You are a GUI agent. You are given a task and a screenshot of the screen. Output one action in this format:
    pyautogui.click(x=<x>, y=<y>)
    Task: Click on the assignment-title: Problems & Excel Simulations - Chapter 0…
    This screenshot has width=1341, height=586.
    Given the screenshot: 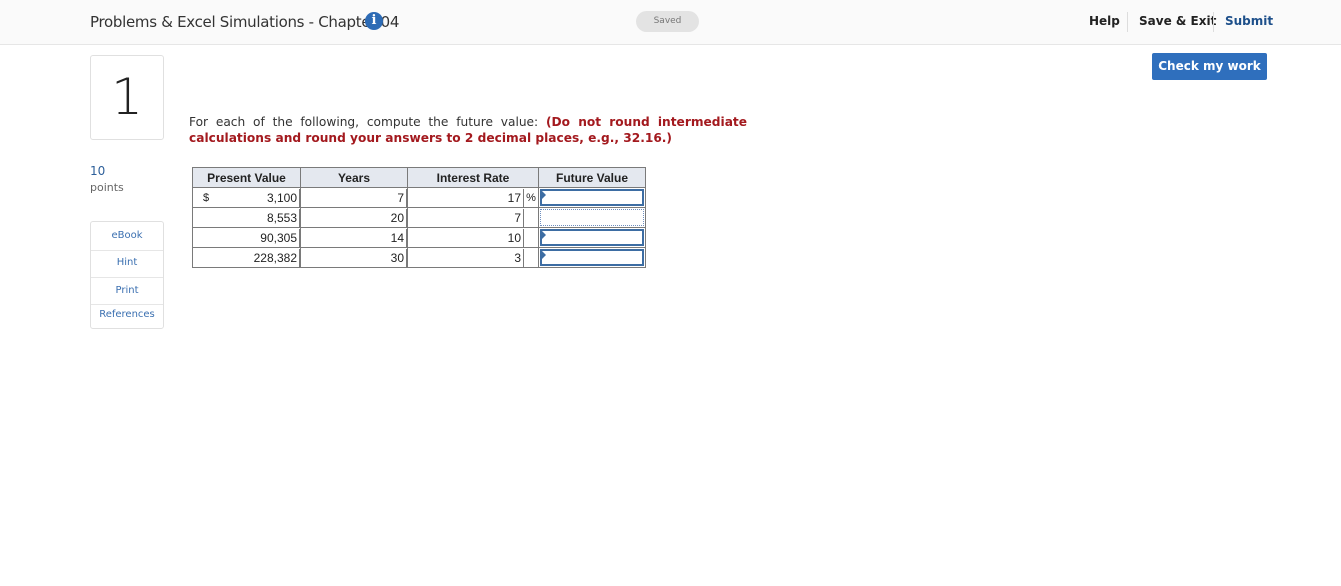 What is the action you would take?
    pyautogui.click(x=245, y=22)
    